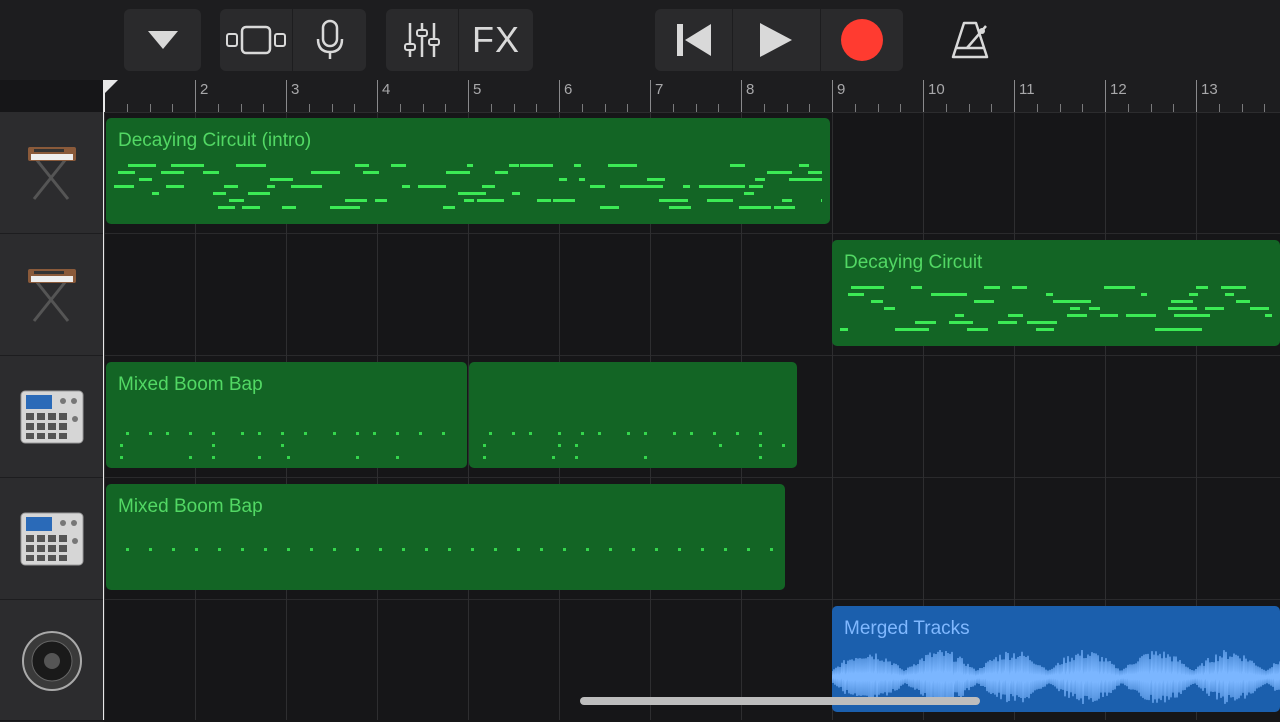  I want to click on playhead-handle, so click(111, 87).